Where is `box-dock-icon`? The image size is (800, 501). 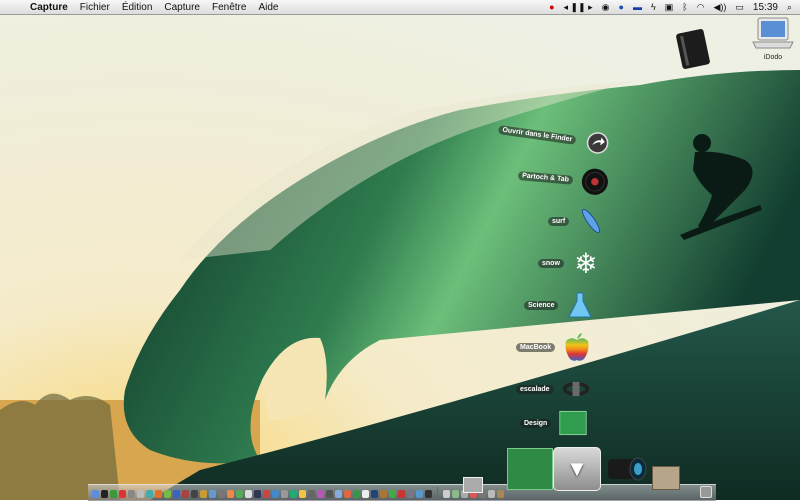
box-dock-icon is located at coordinates (666, 478).